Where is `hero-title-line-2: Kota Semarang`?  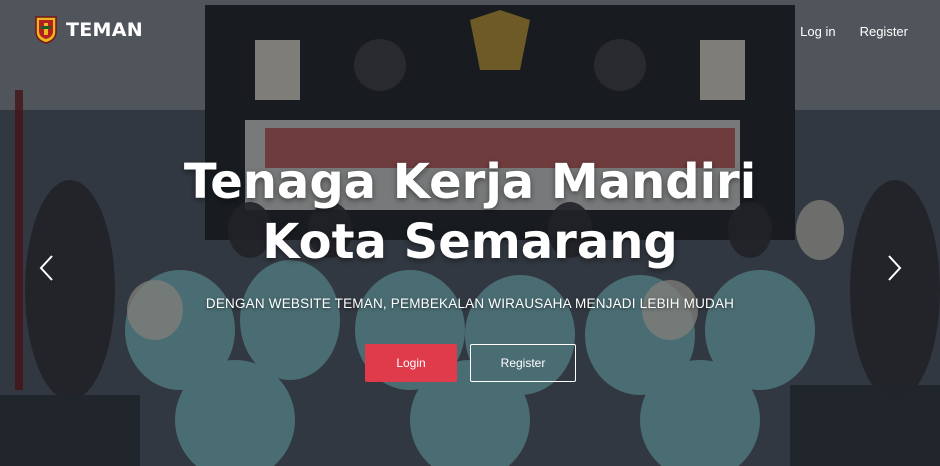
hero-title-line-2: Kota Semarang is located at coordinates (470, 242).